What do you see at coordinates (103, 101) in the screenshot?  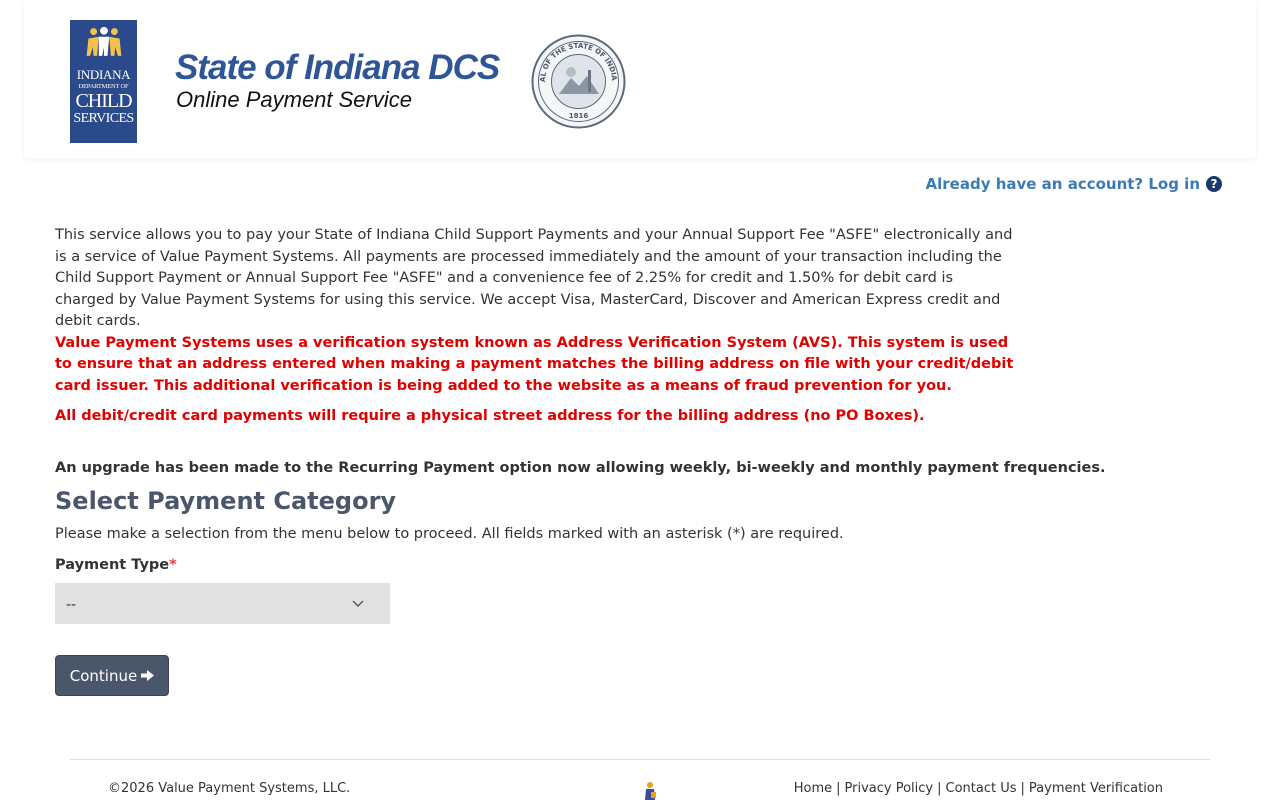 I see `logo-line-child: CHILD` at bounding box center [103, 101].